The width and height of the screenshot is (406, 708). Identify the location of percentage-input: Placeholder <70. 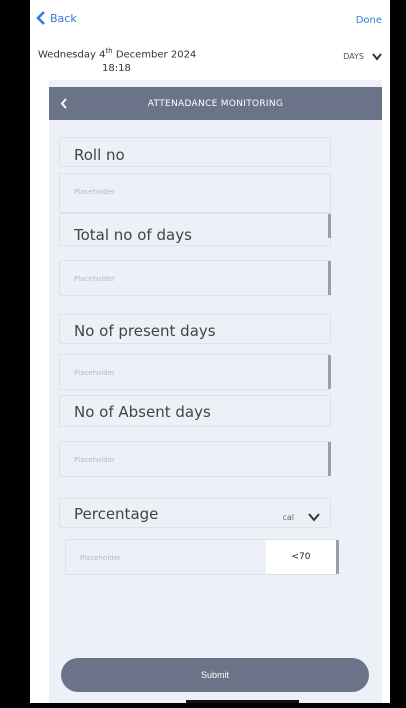
(202, 557).